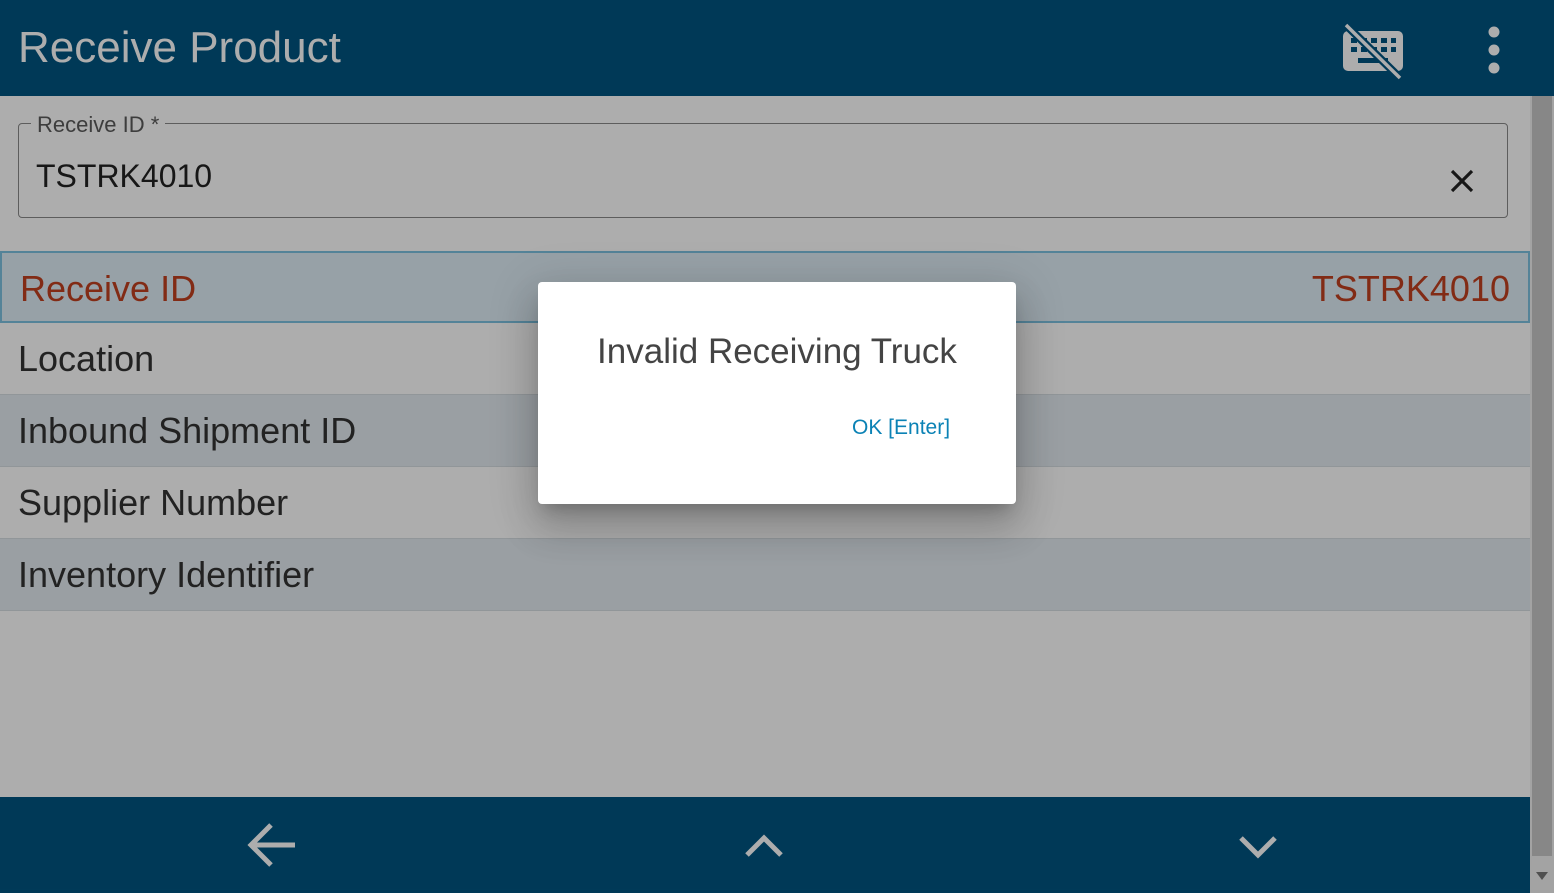 Image resolution: width=1554 pixels, height=893 pixels. I want to click on alert-dialog: Invalid Receiving Truck OK [Enter], so click(777, 393).